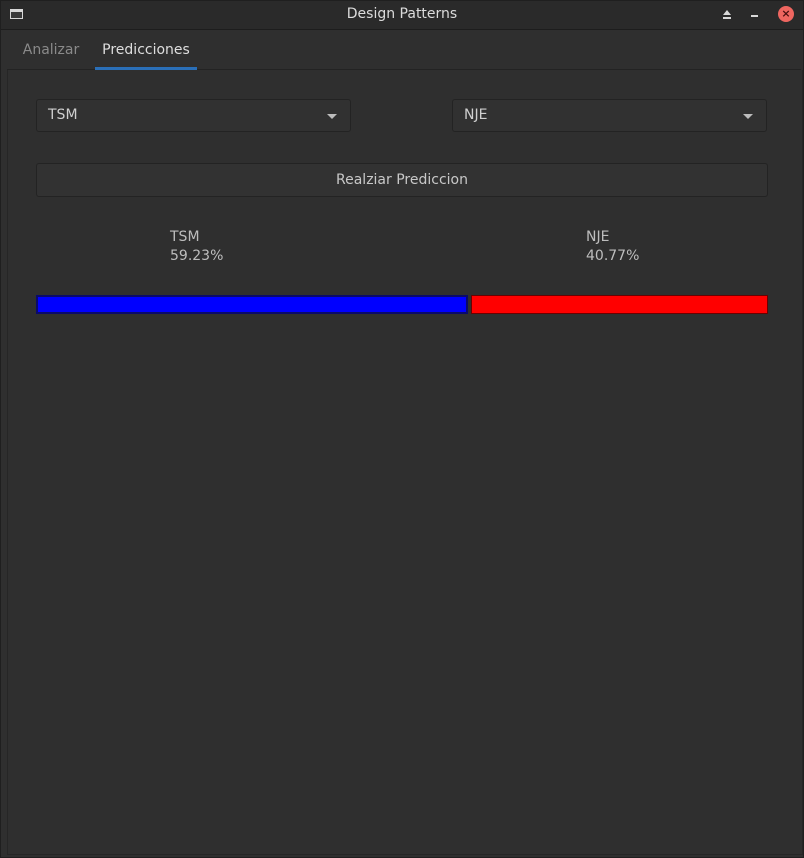 This screenshot has width=804, height=858. I want to click on probability-bar, so click(402, 304).